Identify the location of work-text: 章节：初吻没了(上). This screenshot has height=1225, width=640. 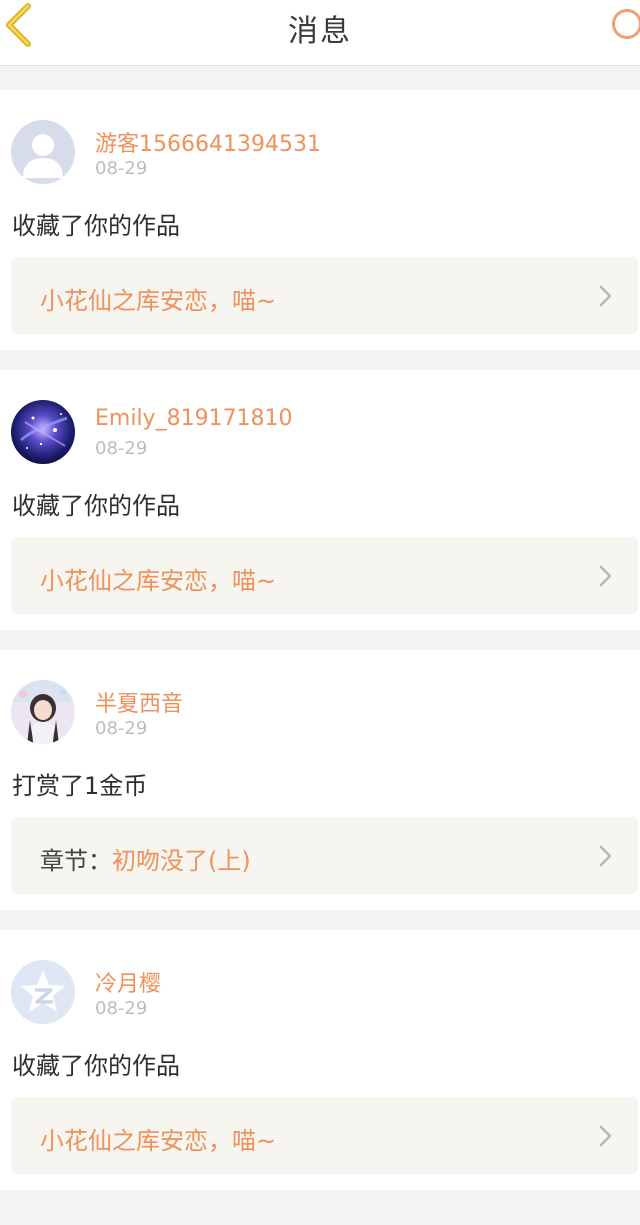
(145, 858).